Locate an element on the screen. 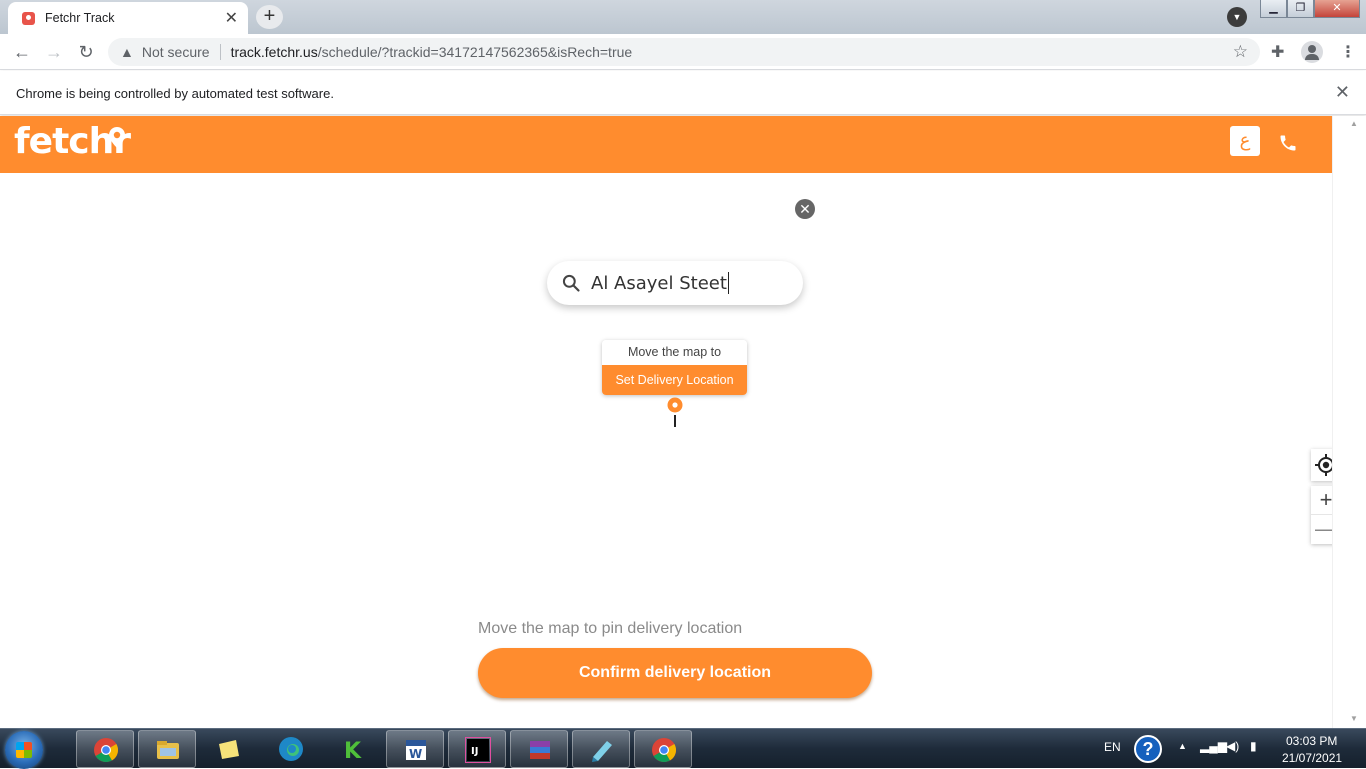 The width and height of the screenshot is (1366, 769). network-icon: ▂▄▆ is located at coordinates (1213, 746).